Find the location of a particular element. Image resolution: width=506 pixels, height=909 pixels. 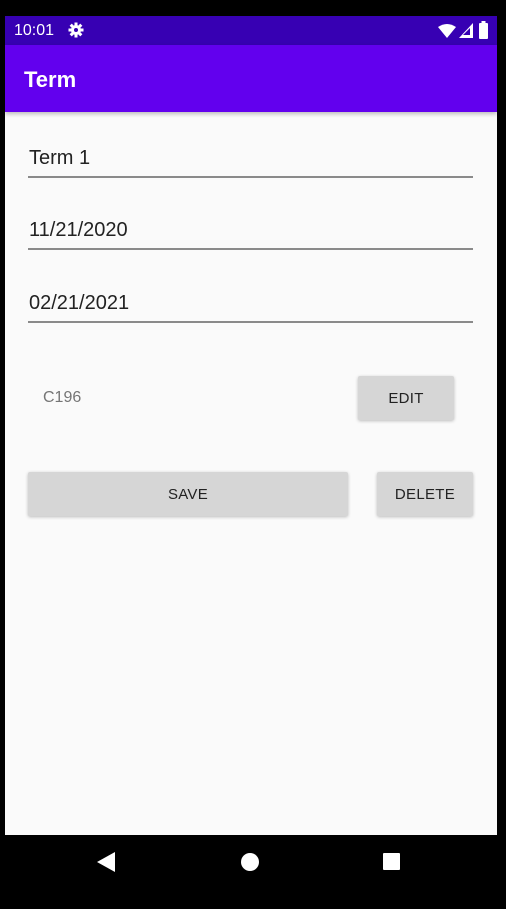

signal-icon is located at coordinates (466, 30).